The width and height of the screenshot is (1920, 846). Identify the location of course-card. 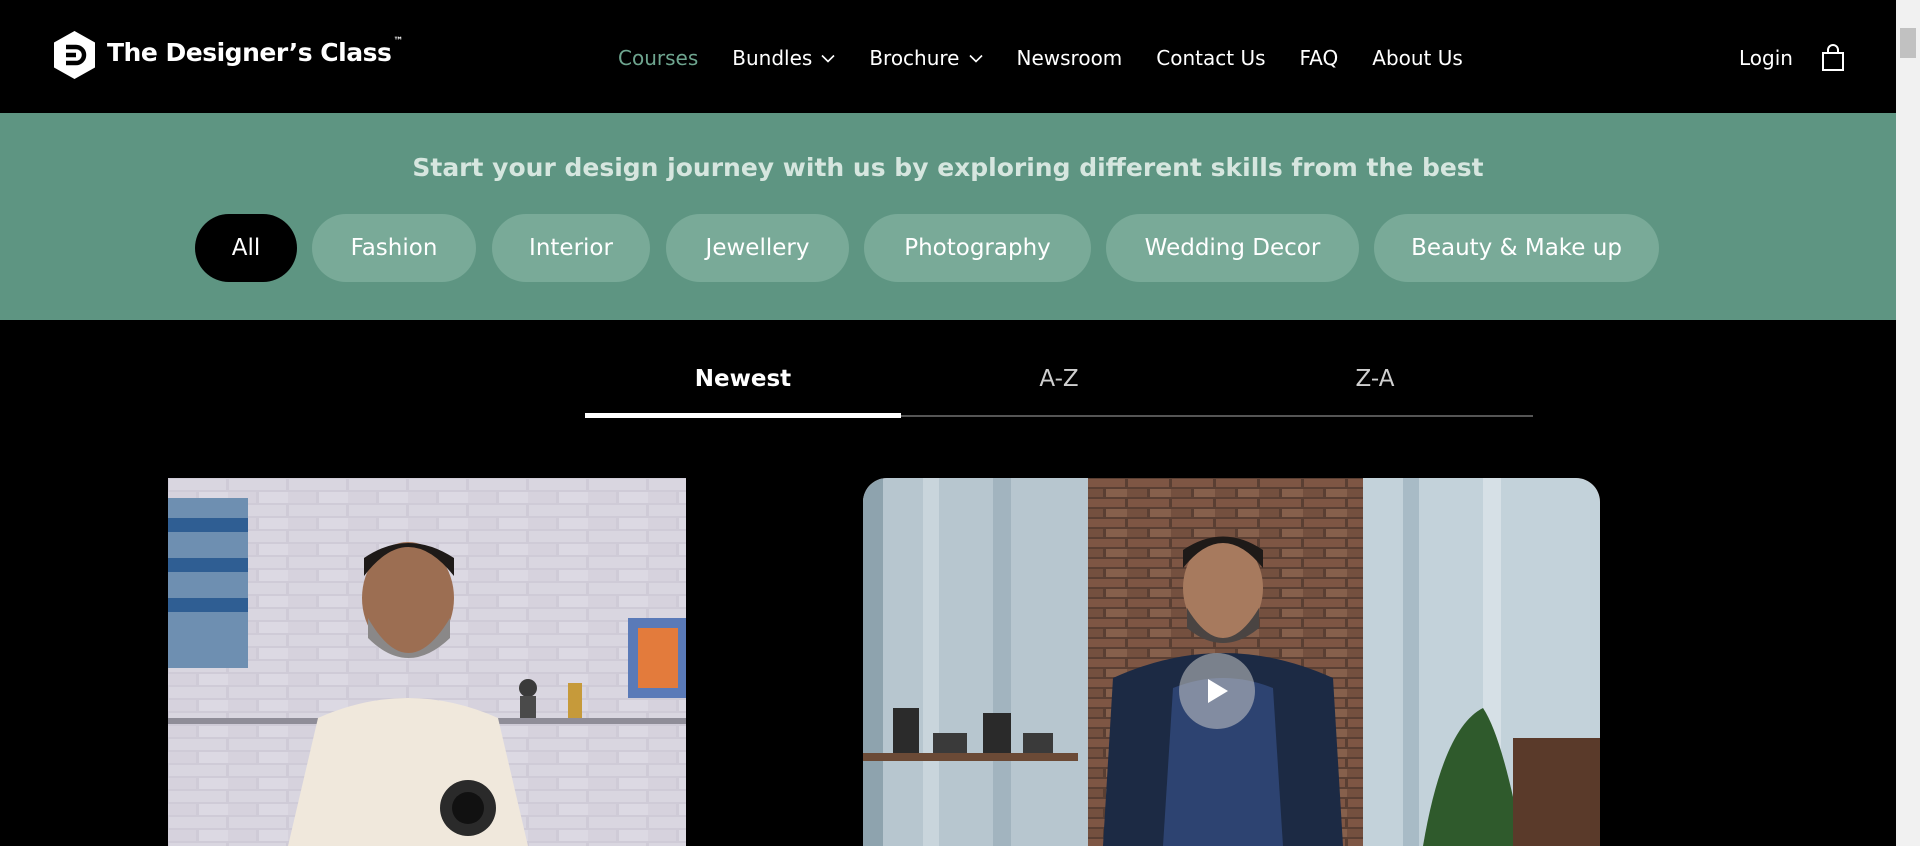
(427, 662).